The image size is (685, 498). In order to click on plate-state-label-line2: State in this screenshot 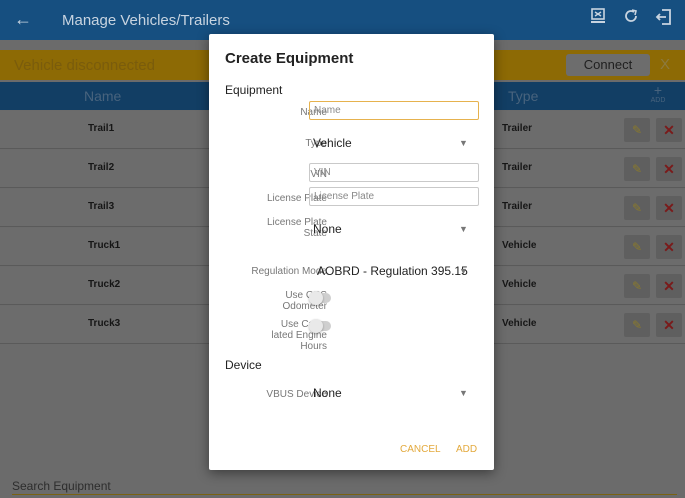, I will do `click(315, 233)`.